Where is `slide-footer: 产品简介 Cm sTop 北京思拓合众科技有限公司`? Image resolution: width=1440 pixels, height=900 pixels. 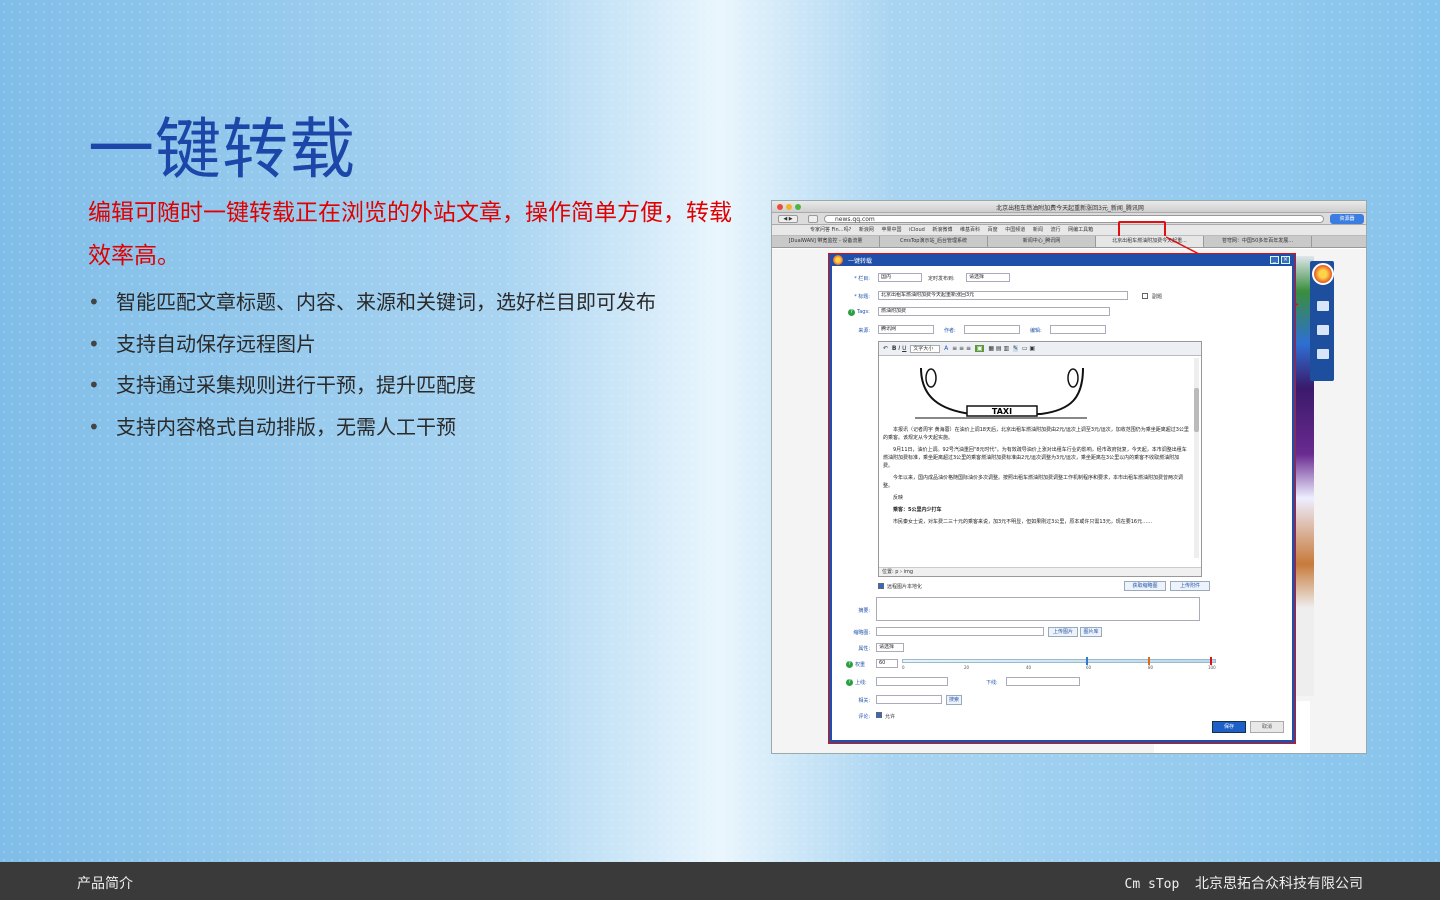 slide-footer: 产品简介 Cm sTop 北京思拓合众科技有限公司 is located at coordinates (720, 881).